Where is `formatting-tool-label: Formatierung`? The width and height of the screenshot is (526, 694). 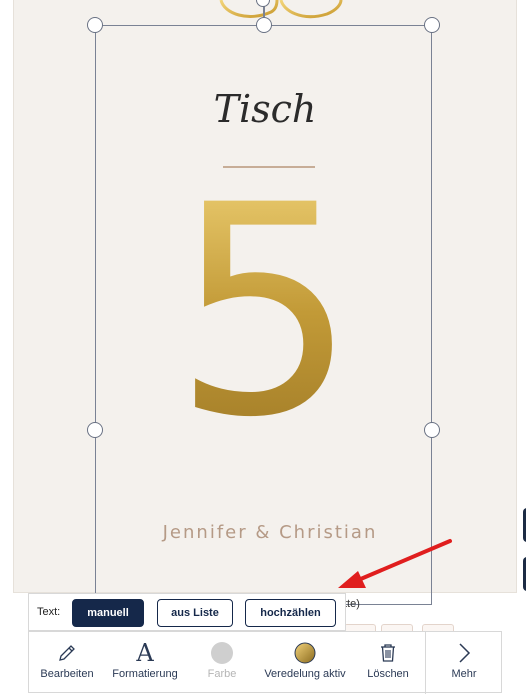 formatting-tool-label: Formatierung is located at coordinates (145, 674).